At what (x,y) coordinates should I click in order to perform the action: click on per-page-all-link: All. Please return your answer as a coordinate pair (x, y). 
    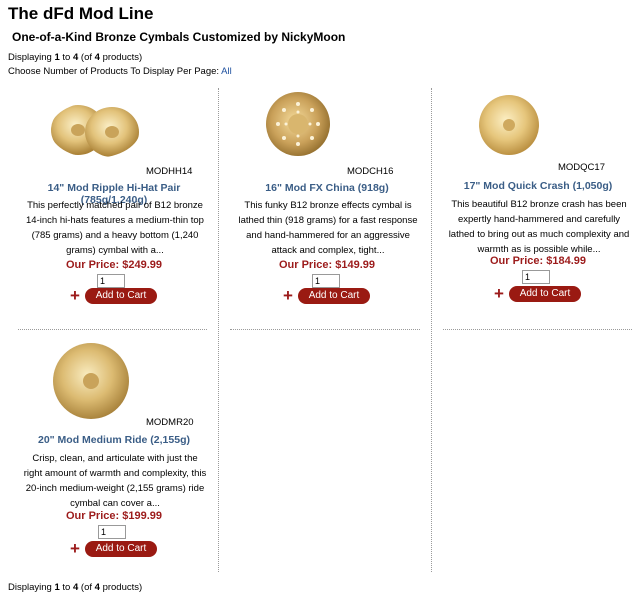
    Looking at the image, I should click on (226, 71).